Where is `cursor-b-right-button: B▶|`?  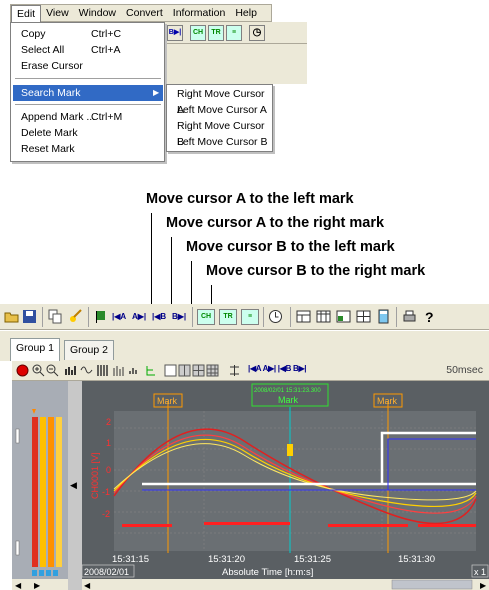 cursor-b-right-button: B▶| is located at coordinates (180, 316).